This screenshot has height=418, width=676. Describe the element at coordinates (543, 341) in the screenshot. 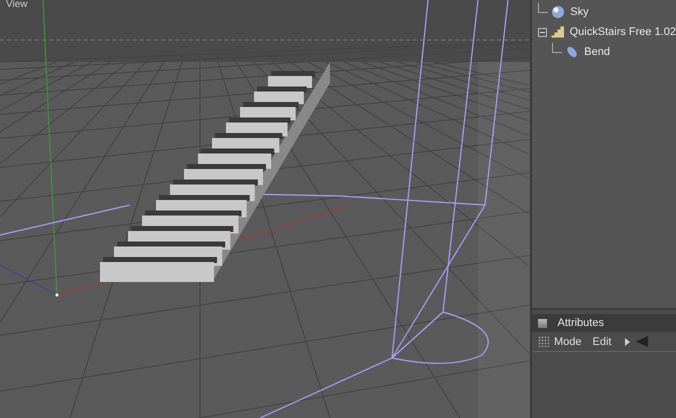

I see `grip-icon` at that location.